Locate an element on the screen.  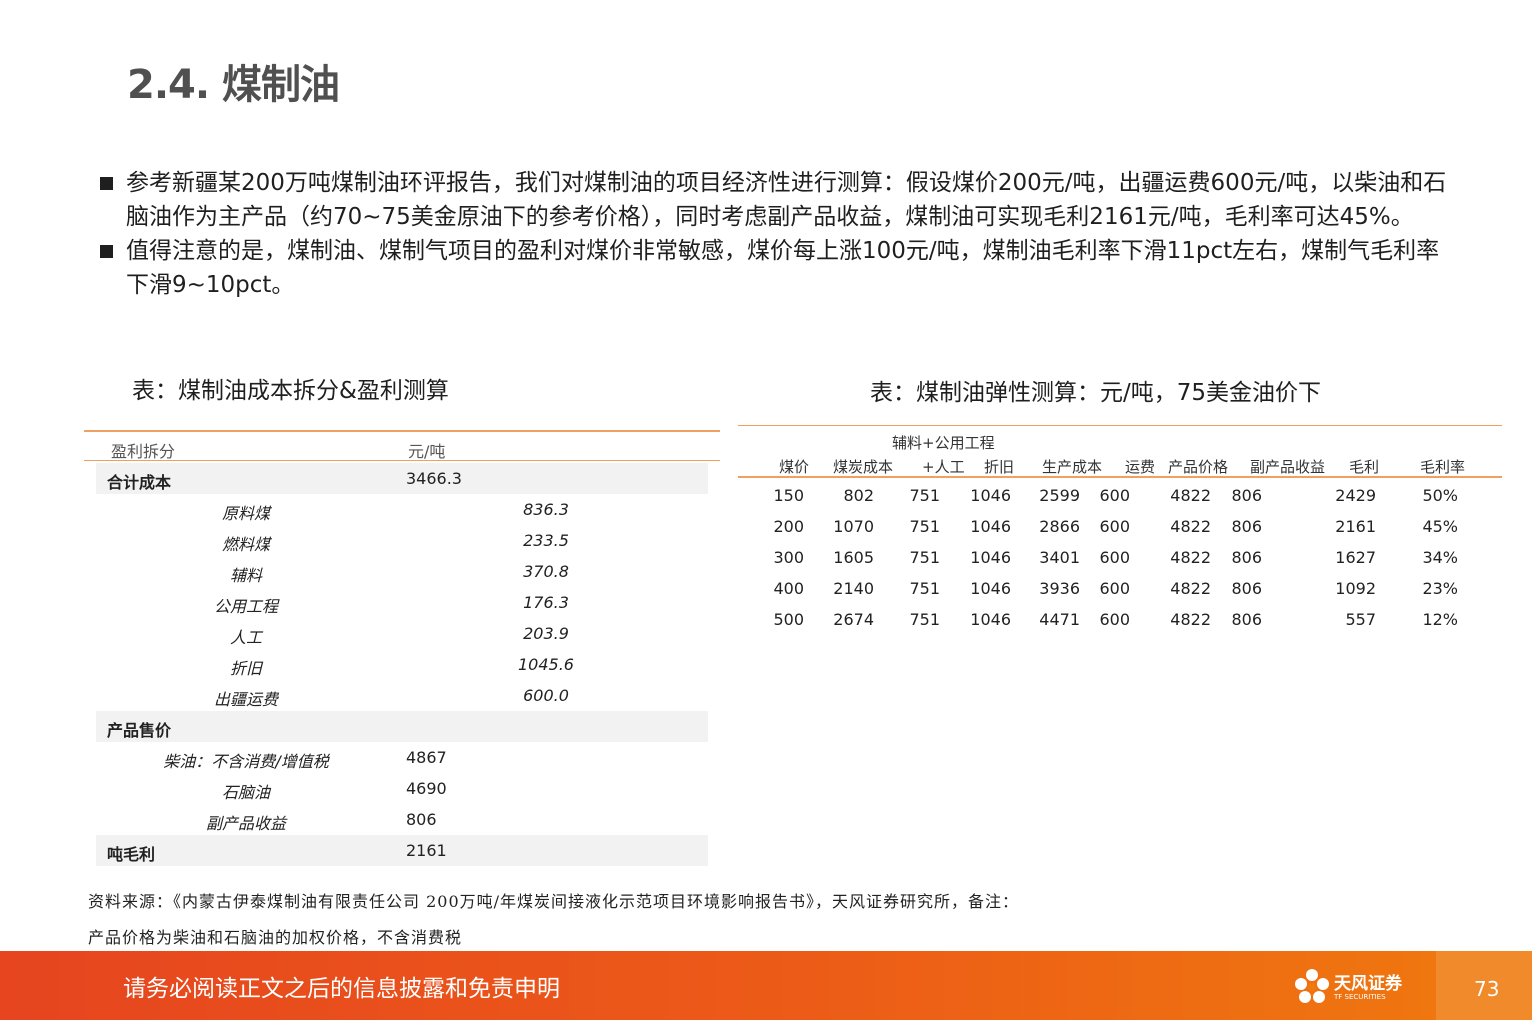
row-value: 176.3 is located at coordinates (546, 602).